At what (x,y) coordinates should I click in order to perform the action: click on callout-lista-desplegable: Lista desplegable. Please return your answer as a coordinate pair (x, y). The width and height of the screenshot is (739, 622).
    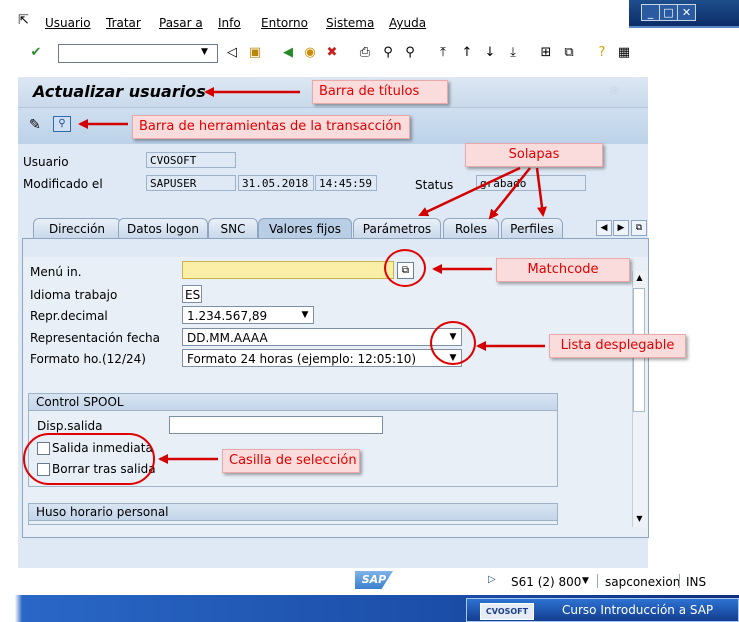
    Looking at the image, I should click on (617, 346).